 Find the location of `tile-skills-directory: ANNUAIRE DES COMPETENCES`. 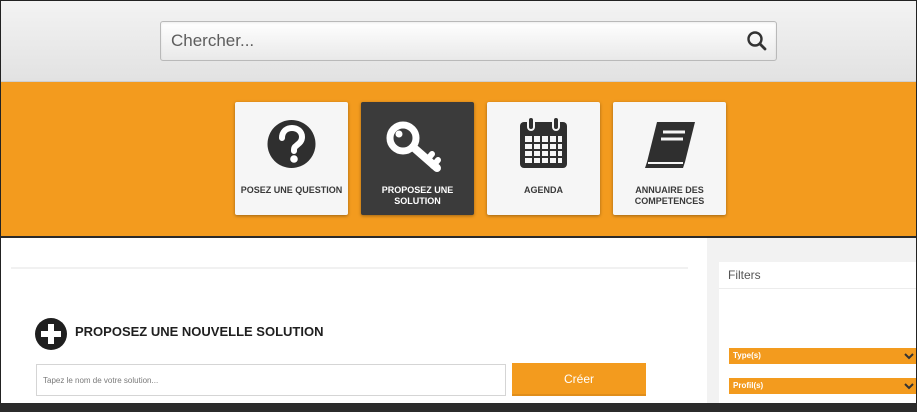

tile-skills-directory: ANNUAIRE DES COMPETENCES is located at coordinates (669, 158).